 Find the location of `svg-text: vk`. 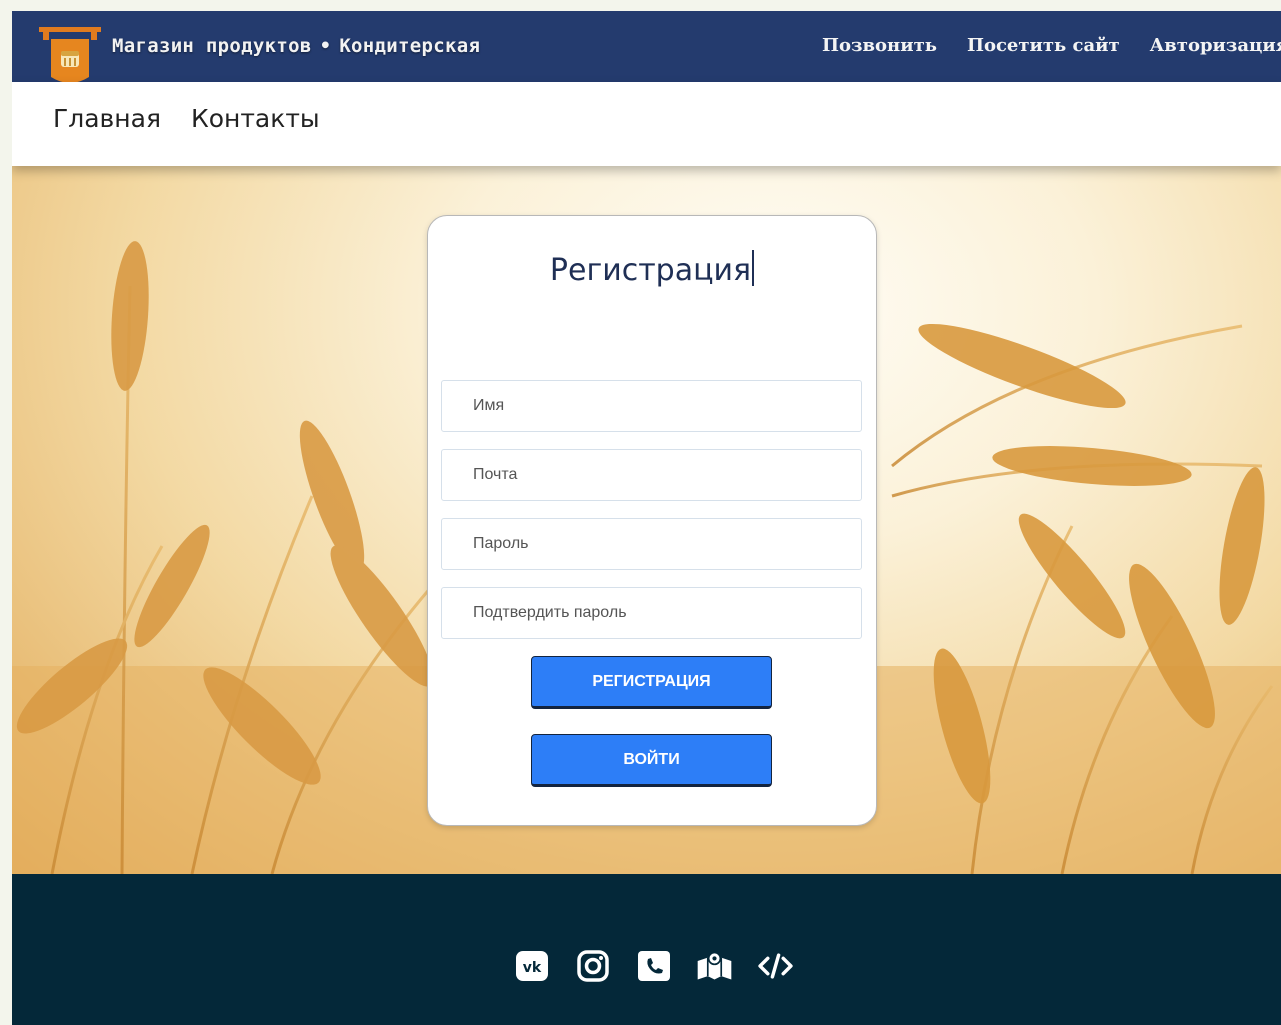

svg-text: vk is located at coordinates (531, 968).